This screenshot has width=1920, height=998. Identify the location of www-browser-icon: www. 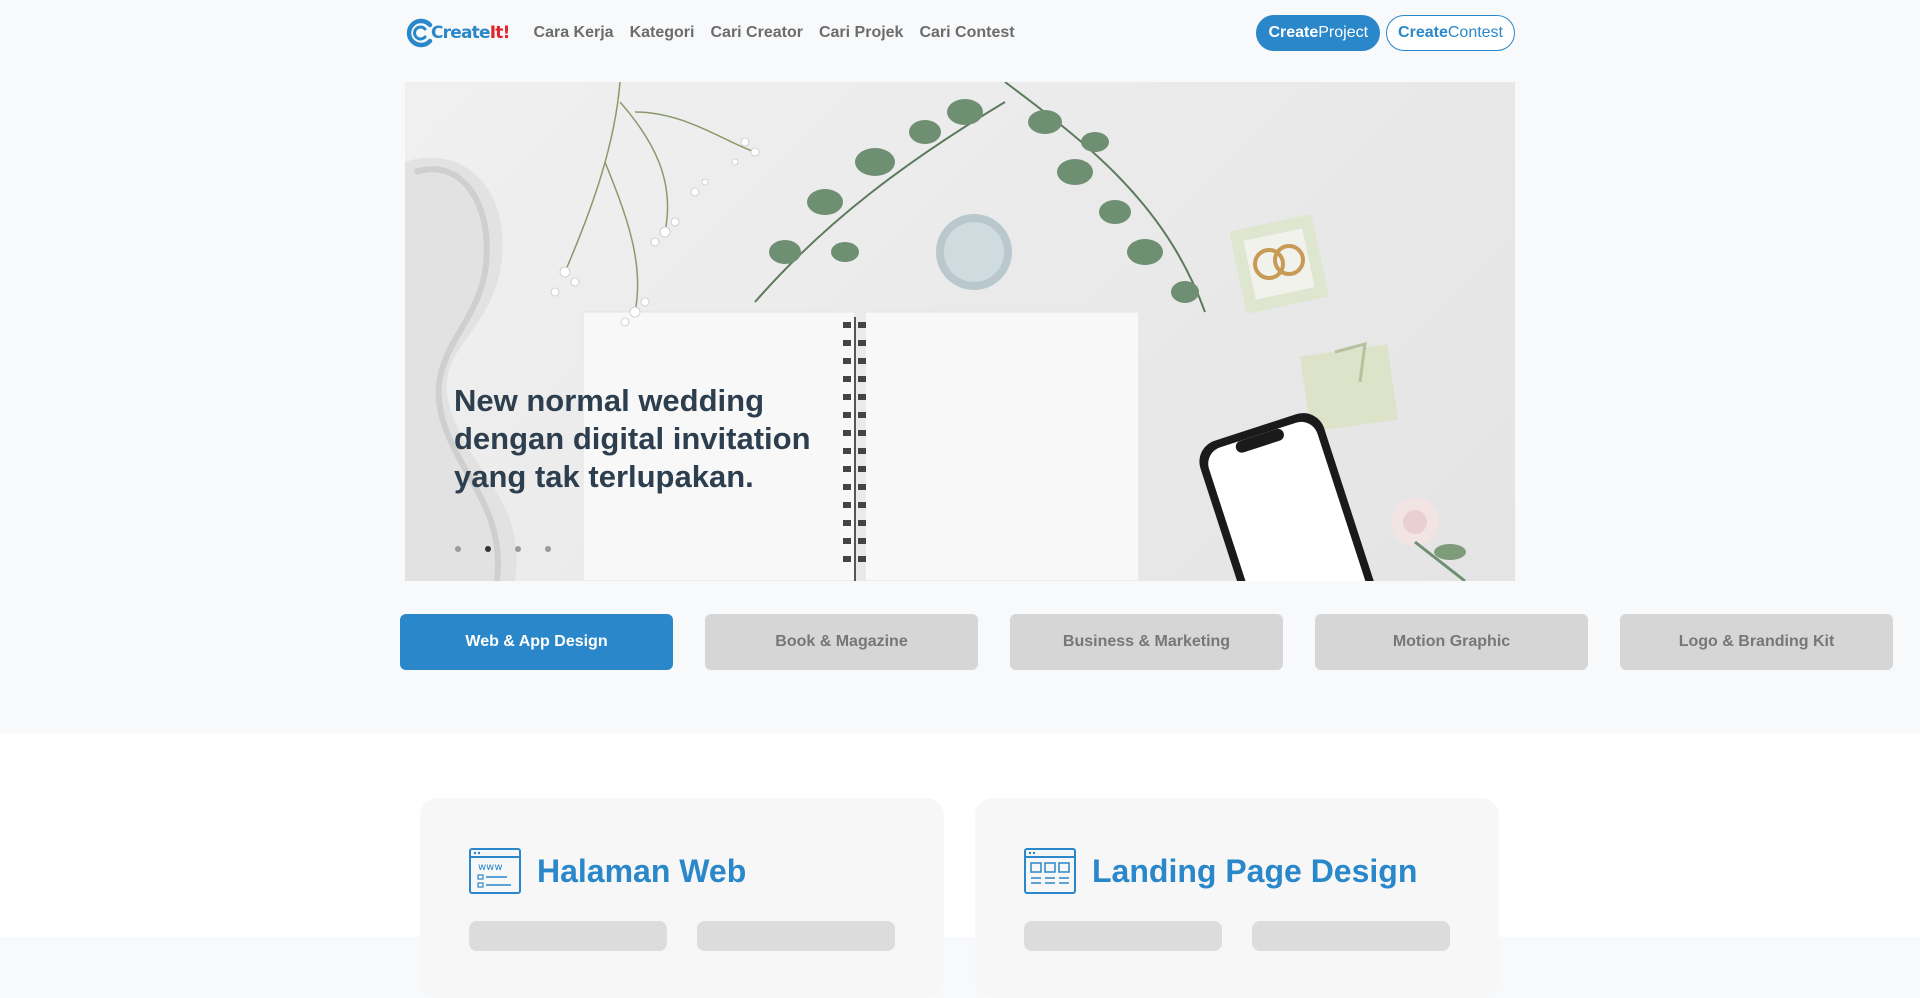
(495, 871).